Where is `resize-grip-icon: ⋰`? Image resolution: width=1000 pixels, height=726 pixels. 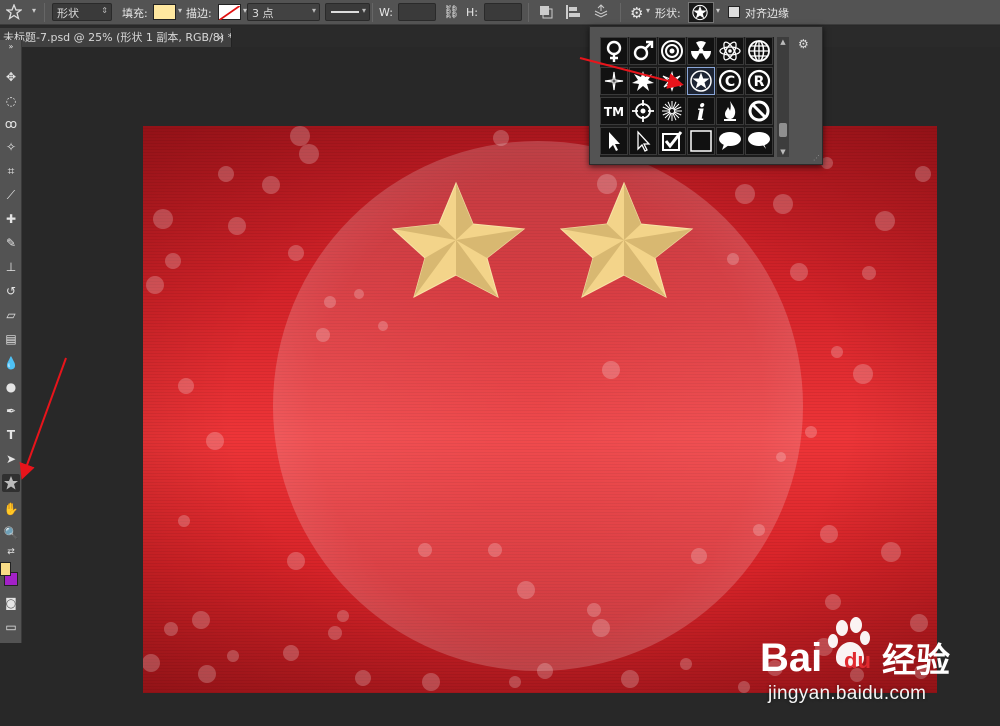 resize-grip-icon: ⋰ is located at coordinates (816, 158).